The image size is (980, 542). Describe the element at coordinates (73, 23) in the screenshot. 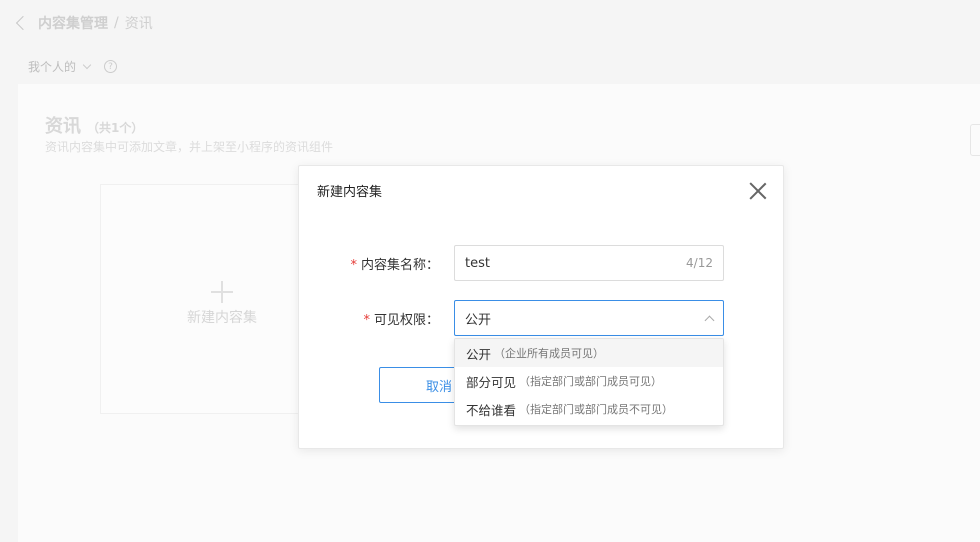

I see `breadcrumb-parent: 内容集管理` at that location.